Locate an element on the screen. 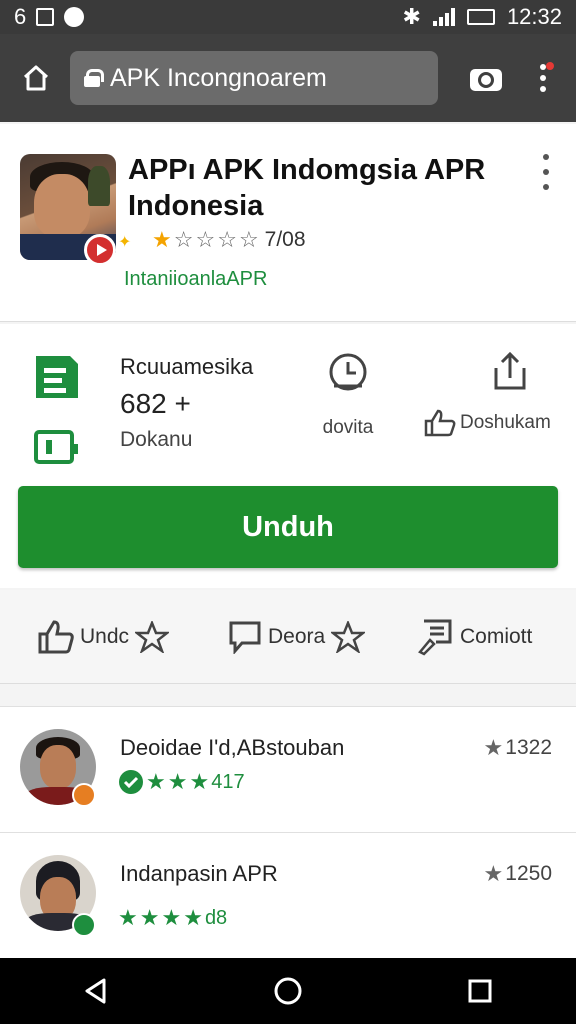 This screenshot has height=1024, width=576. browser-toolbar: APK Incongnoarem is located at coordinates (288, 78).